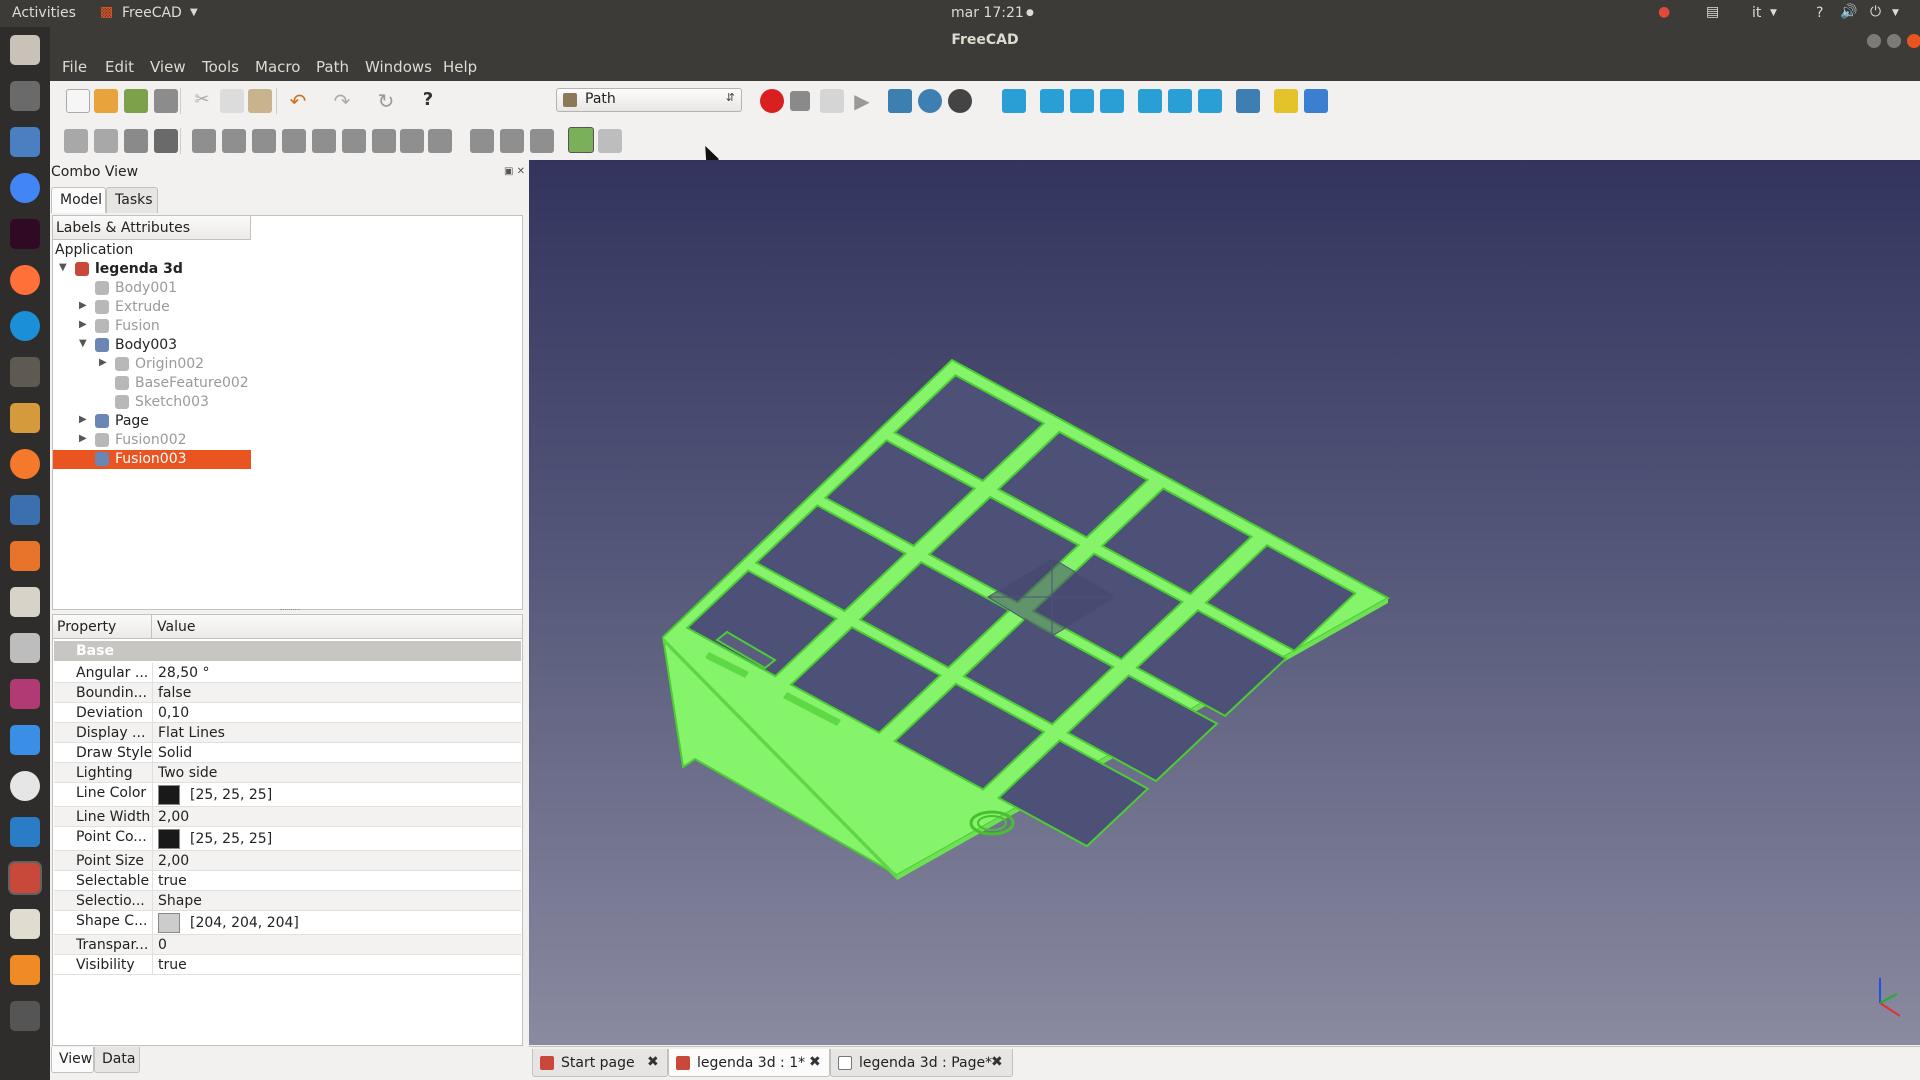  I want to click on firefox-app-icon, so click(25, 280).